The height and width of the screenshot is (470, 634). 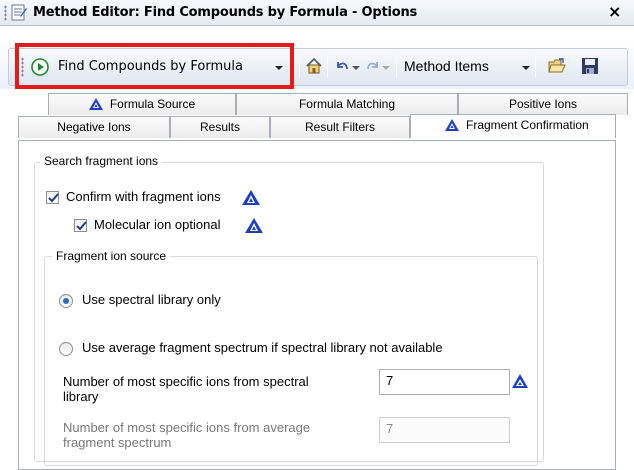 I want to click on num-ions-average-label-line2: fragment spectrum, so click(x=117, y=442).